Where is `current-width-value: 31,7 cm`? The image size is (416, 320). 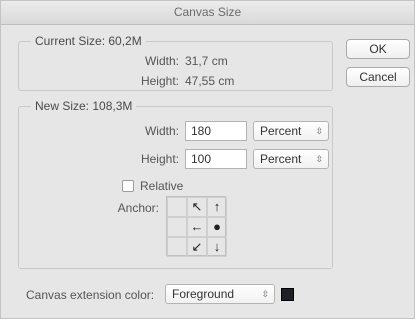
current-width-value: 31,7 cm is located at coordinates (206, 61).